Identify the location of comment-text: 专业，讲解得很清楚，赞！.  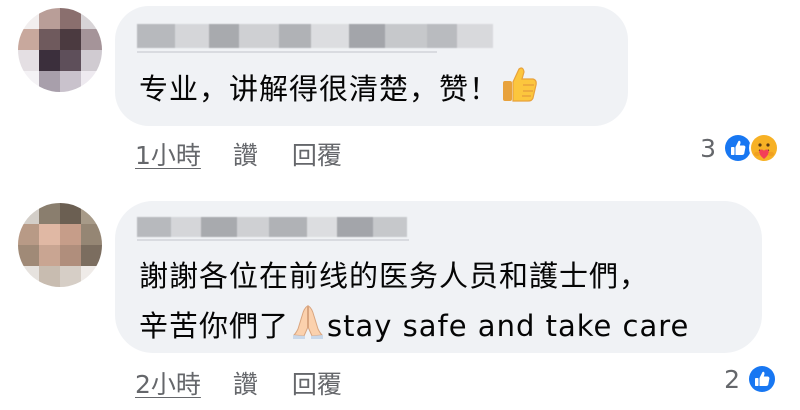
(339, 91).